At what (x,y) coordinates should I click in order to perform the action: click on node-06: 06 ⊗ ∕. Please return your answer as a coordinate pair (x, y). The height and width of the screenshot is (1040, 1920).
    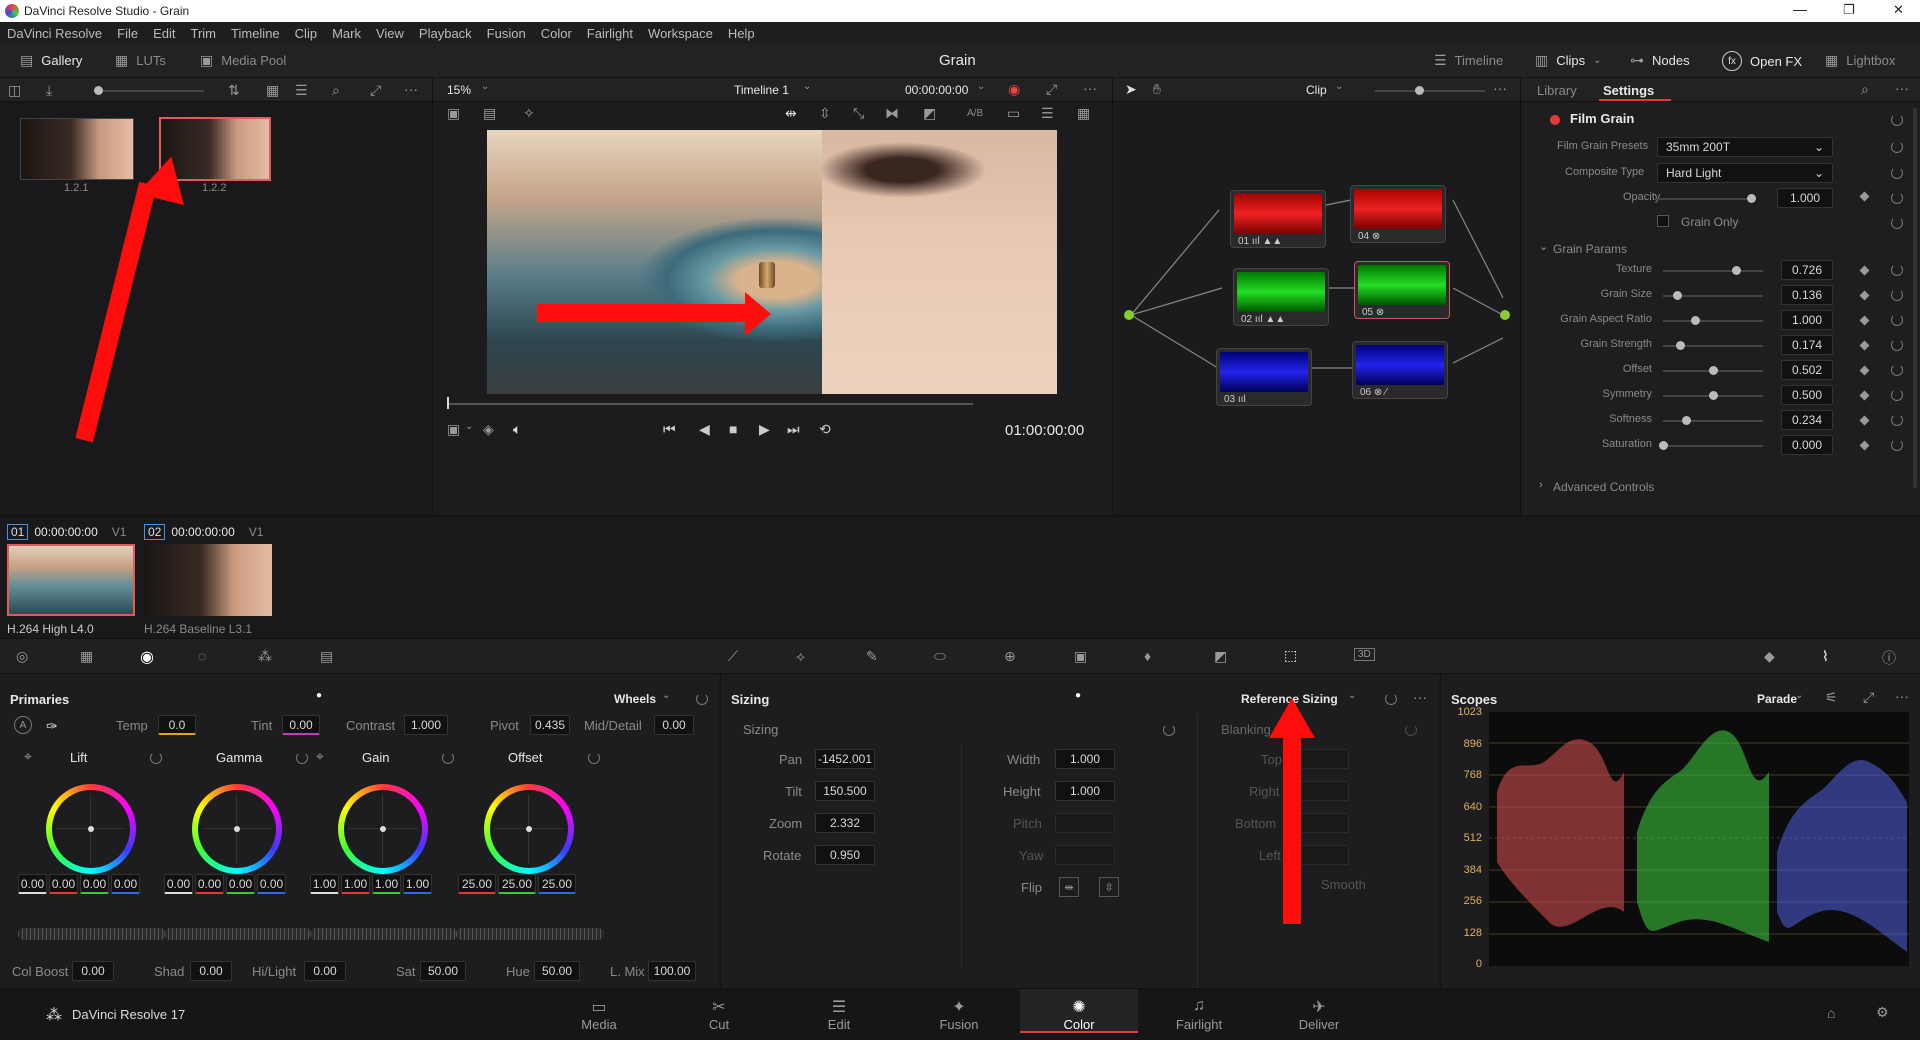
    Looking at the image, I should click on (1400, 370).